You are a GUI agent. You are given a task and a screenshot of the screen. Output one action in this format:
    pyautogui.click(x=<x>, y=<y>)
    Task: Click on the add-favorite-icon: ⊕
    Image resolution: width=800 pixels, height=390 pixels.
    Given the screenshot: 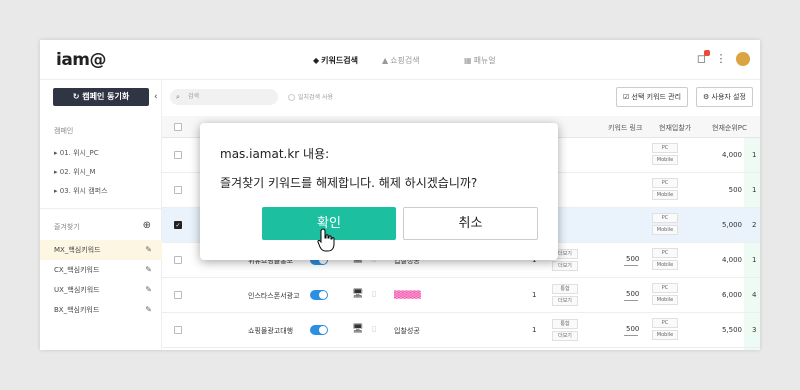 What is the action you would take?
    pyautogui.click(x=147, y=225)
    